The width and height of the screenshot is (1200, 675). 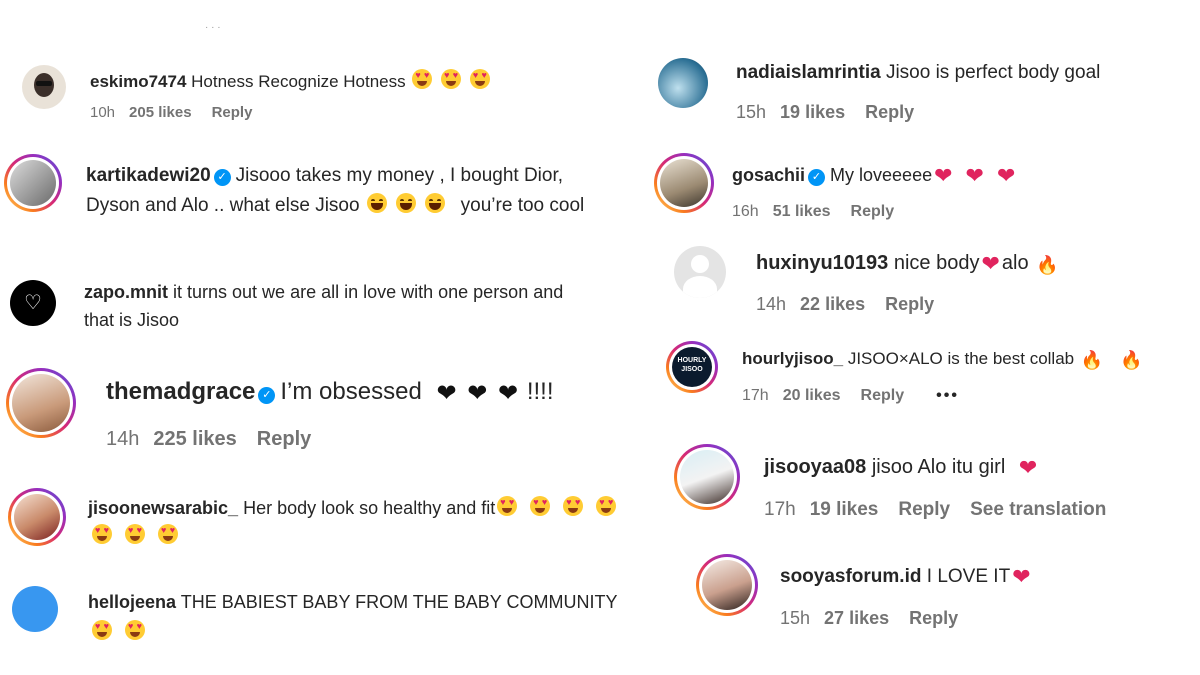 What do you see at coordinates (947, 395) in the screenshot?
I see `more-options-icon: •••` at bounding box center [947, 395].